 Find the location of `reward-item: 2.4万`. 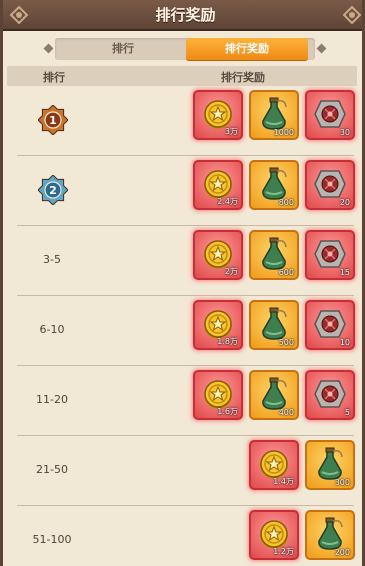

reward-item: 2.4万 is located at coordinates (218, 185).